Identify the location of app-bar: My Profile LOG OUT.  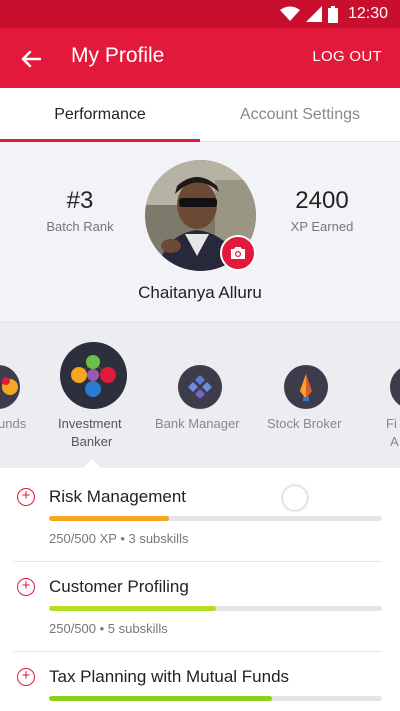
(200, 58).